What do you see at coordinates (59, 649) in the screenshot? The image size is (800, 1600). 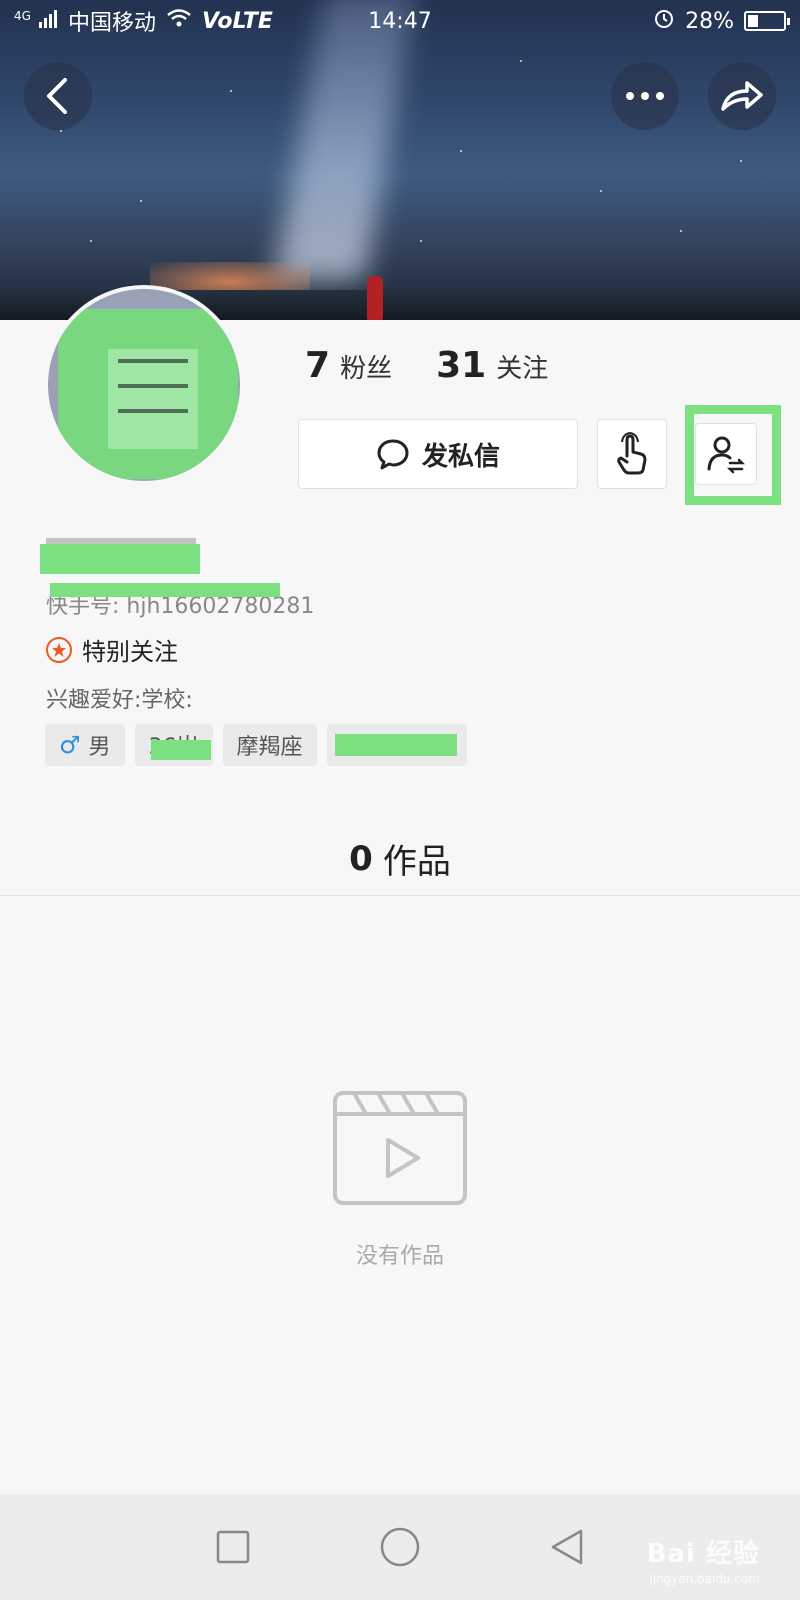 I see `star-badge-icon` at bounding box center [59, 649].